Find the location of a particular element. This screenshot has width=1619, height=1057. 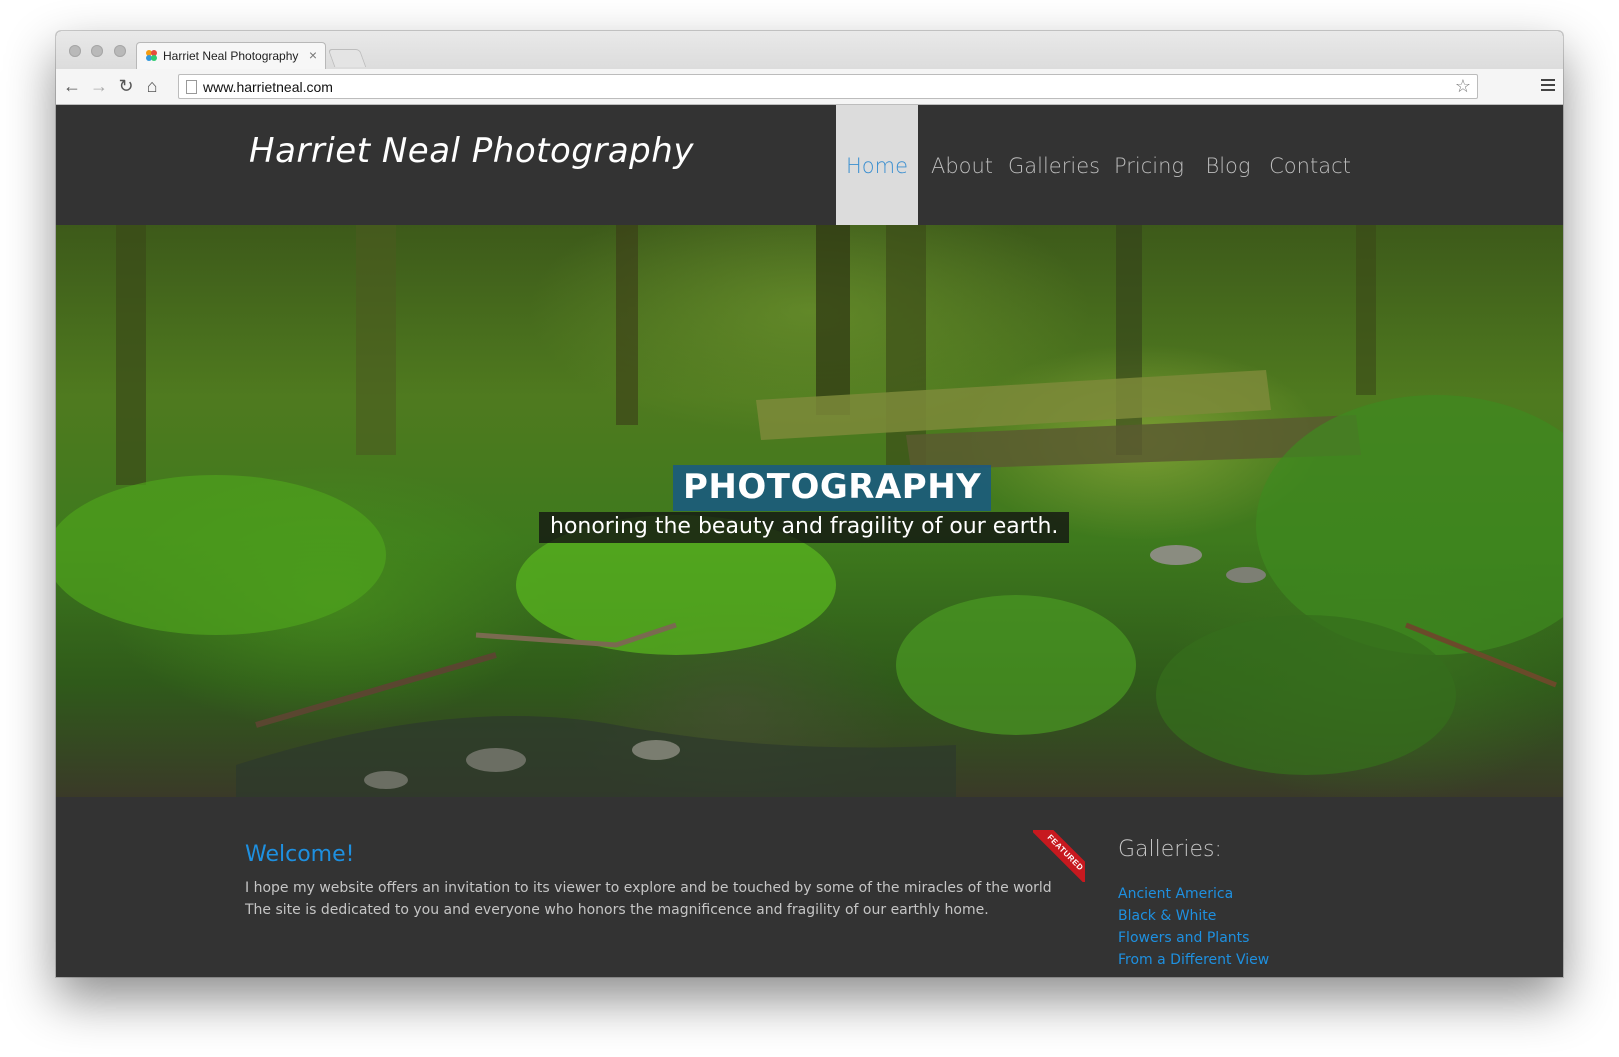

welcome-heading: Welcome! is located at coordinates (300, 854).